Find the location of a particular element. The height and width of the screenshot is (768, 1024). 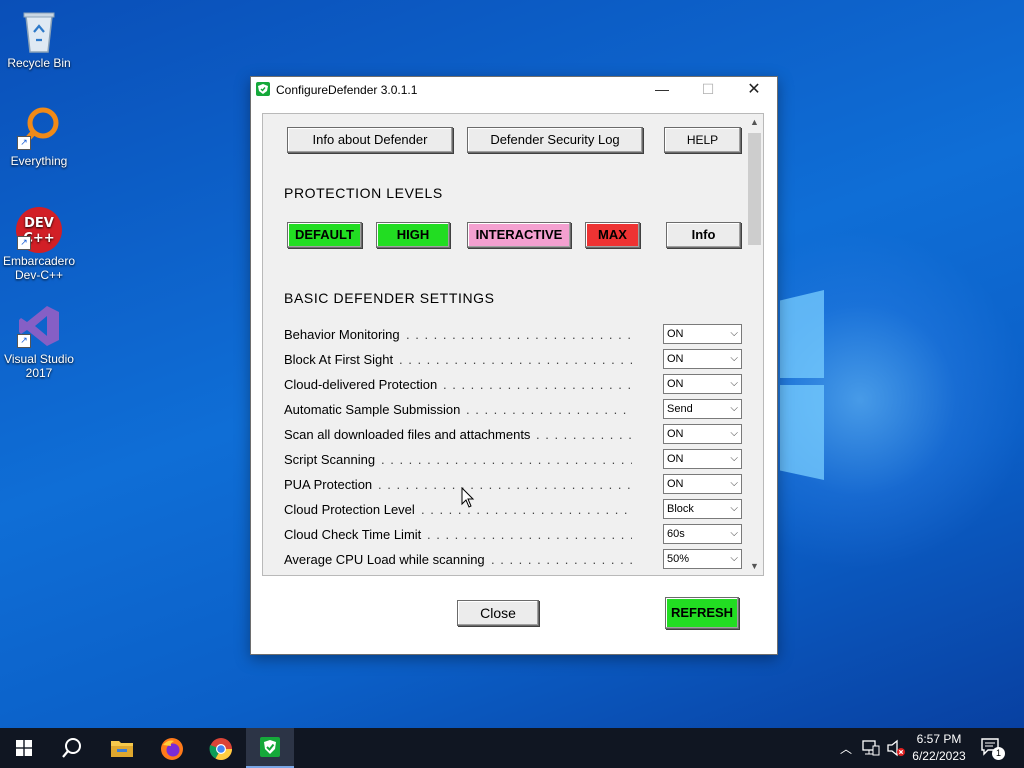

desktop-icon-label: Embarcadero Dev-C++ is located at coordinates (39, 268).